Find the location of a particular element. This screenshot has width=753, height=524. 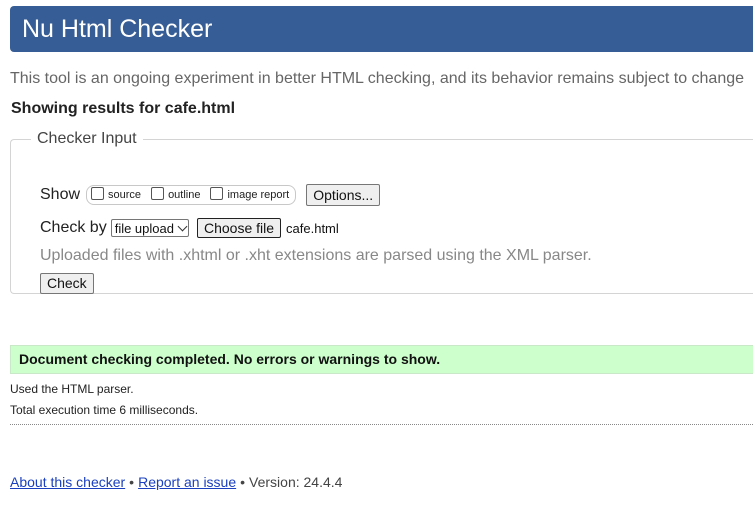

check-row: Check is located at coordinates (67, 283).